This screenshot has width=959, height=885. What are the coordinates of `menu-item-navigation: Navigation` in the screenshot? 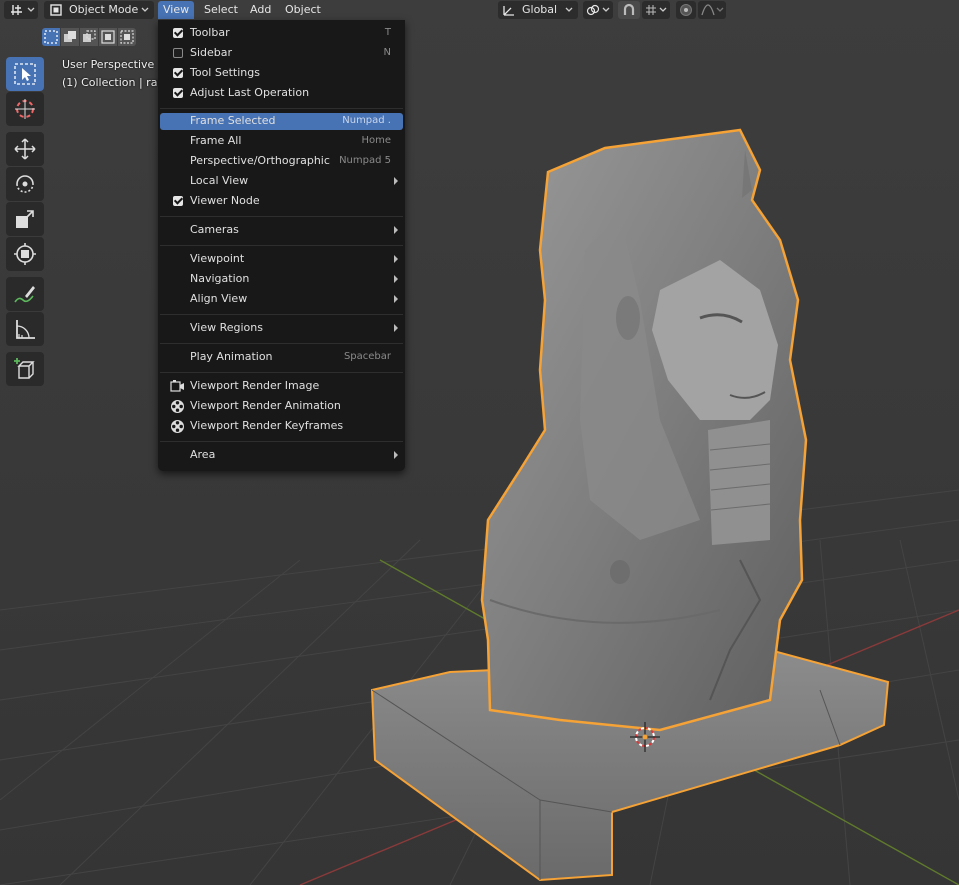 It's located at (281, 279).